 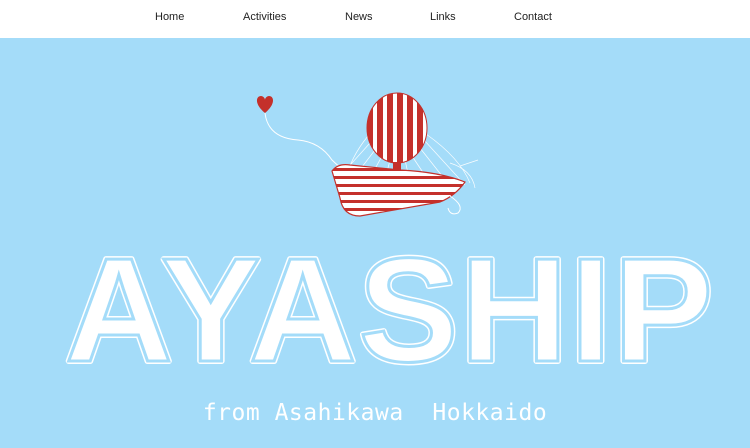 I want to click on nav-home-link: Home, so click(x=169, y=17).